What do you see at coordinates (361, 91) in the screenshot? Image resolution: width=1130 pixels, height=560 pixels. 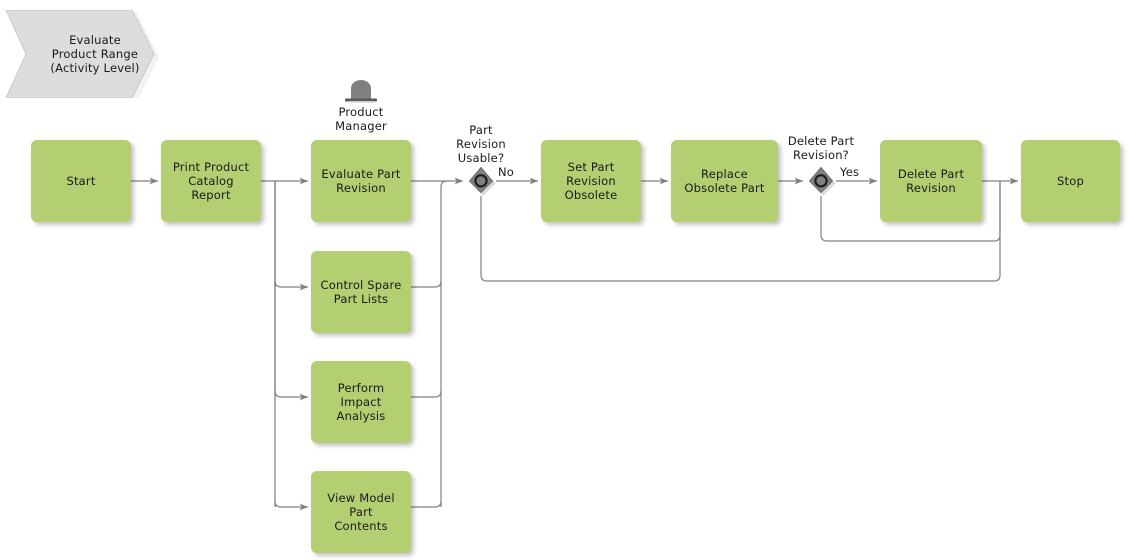 I see `actor-hat-icon` at bounding box center [361, 91].